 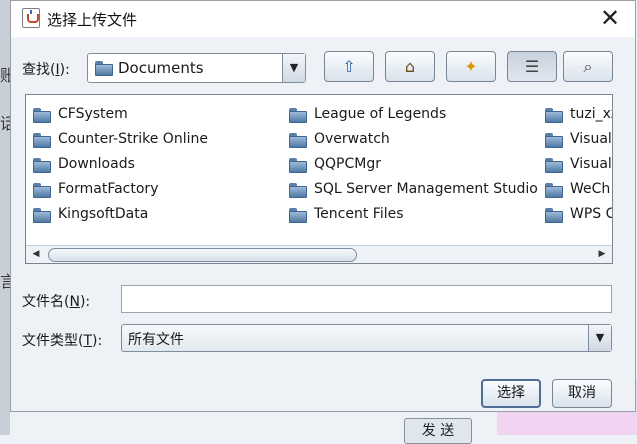 I want to click on up-one-level-icon: ⇧, so click(x=349, y=66).